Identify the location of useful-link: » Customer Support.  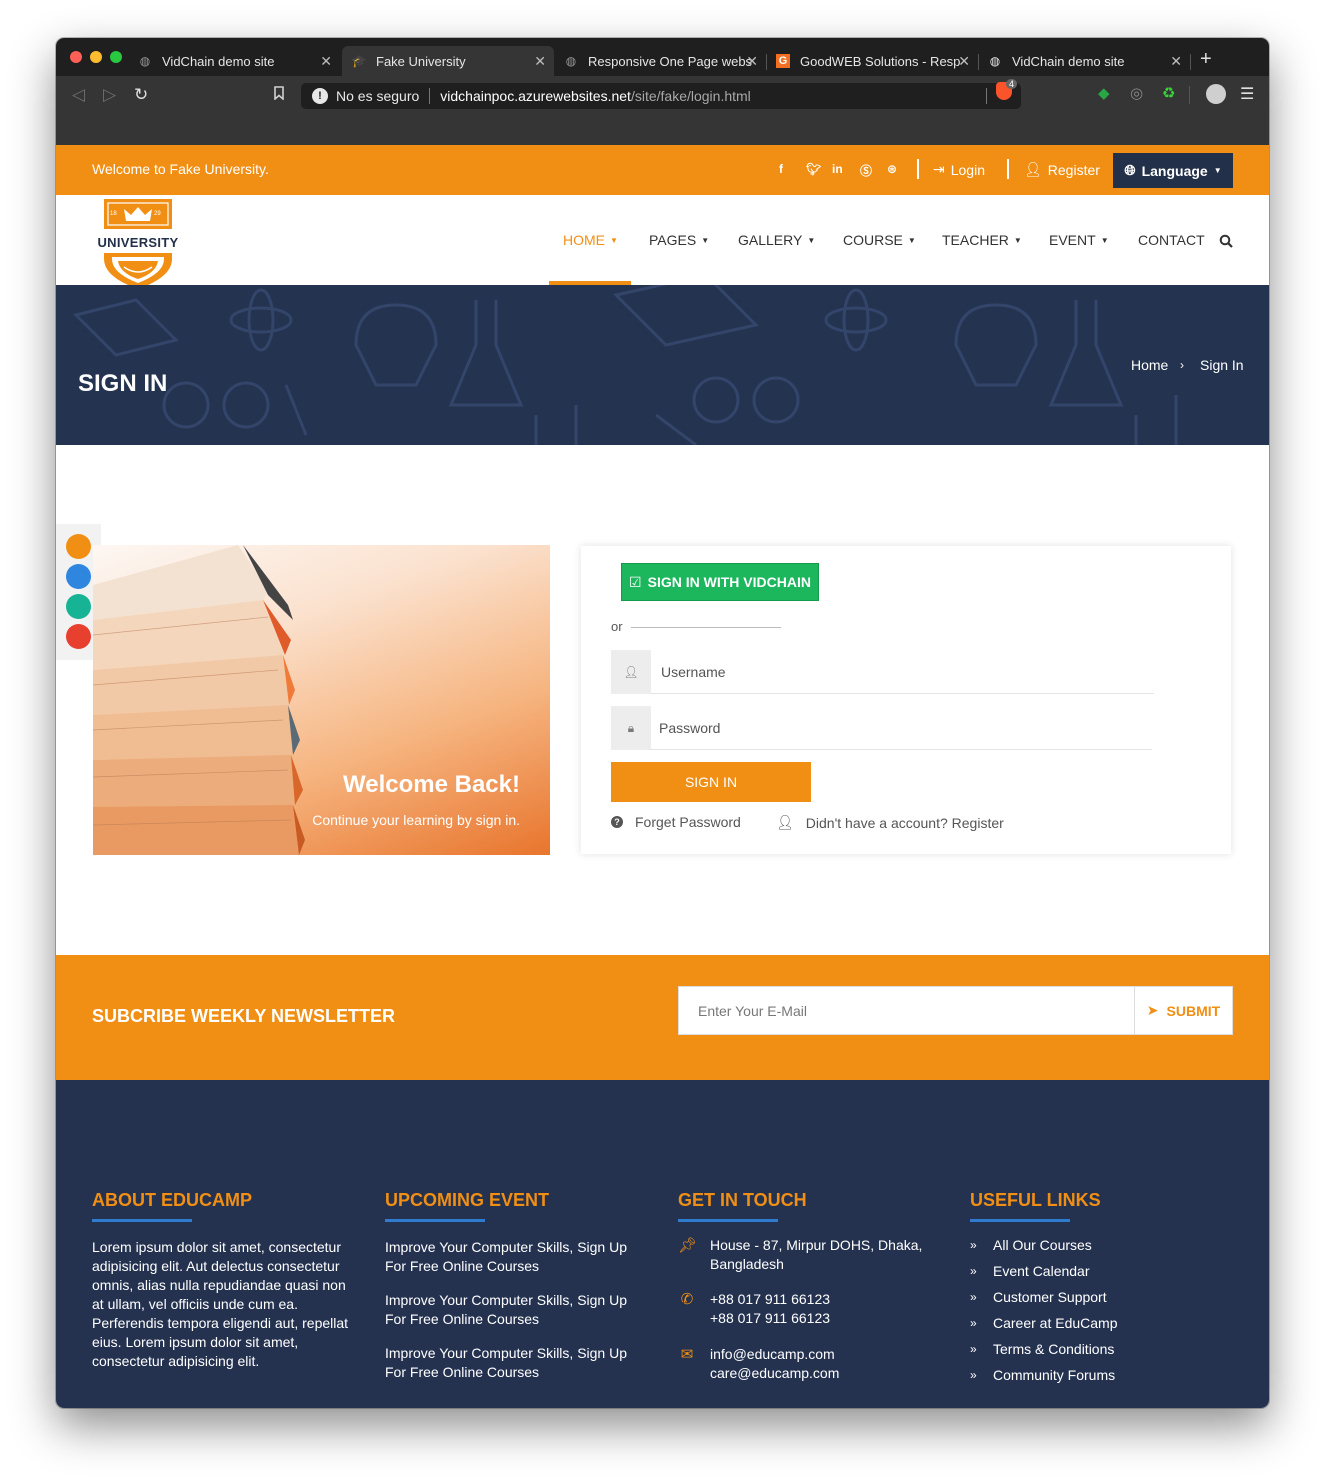
(1044, 1297).